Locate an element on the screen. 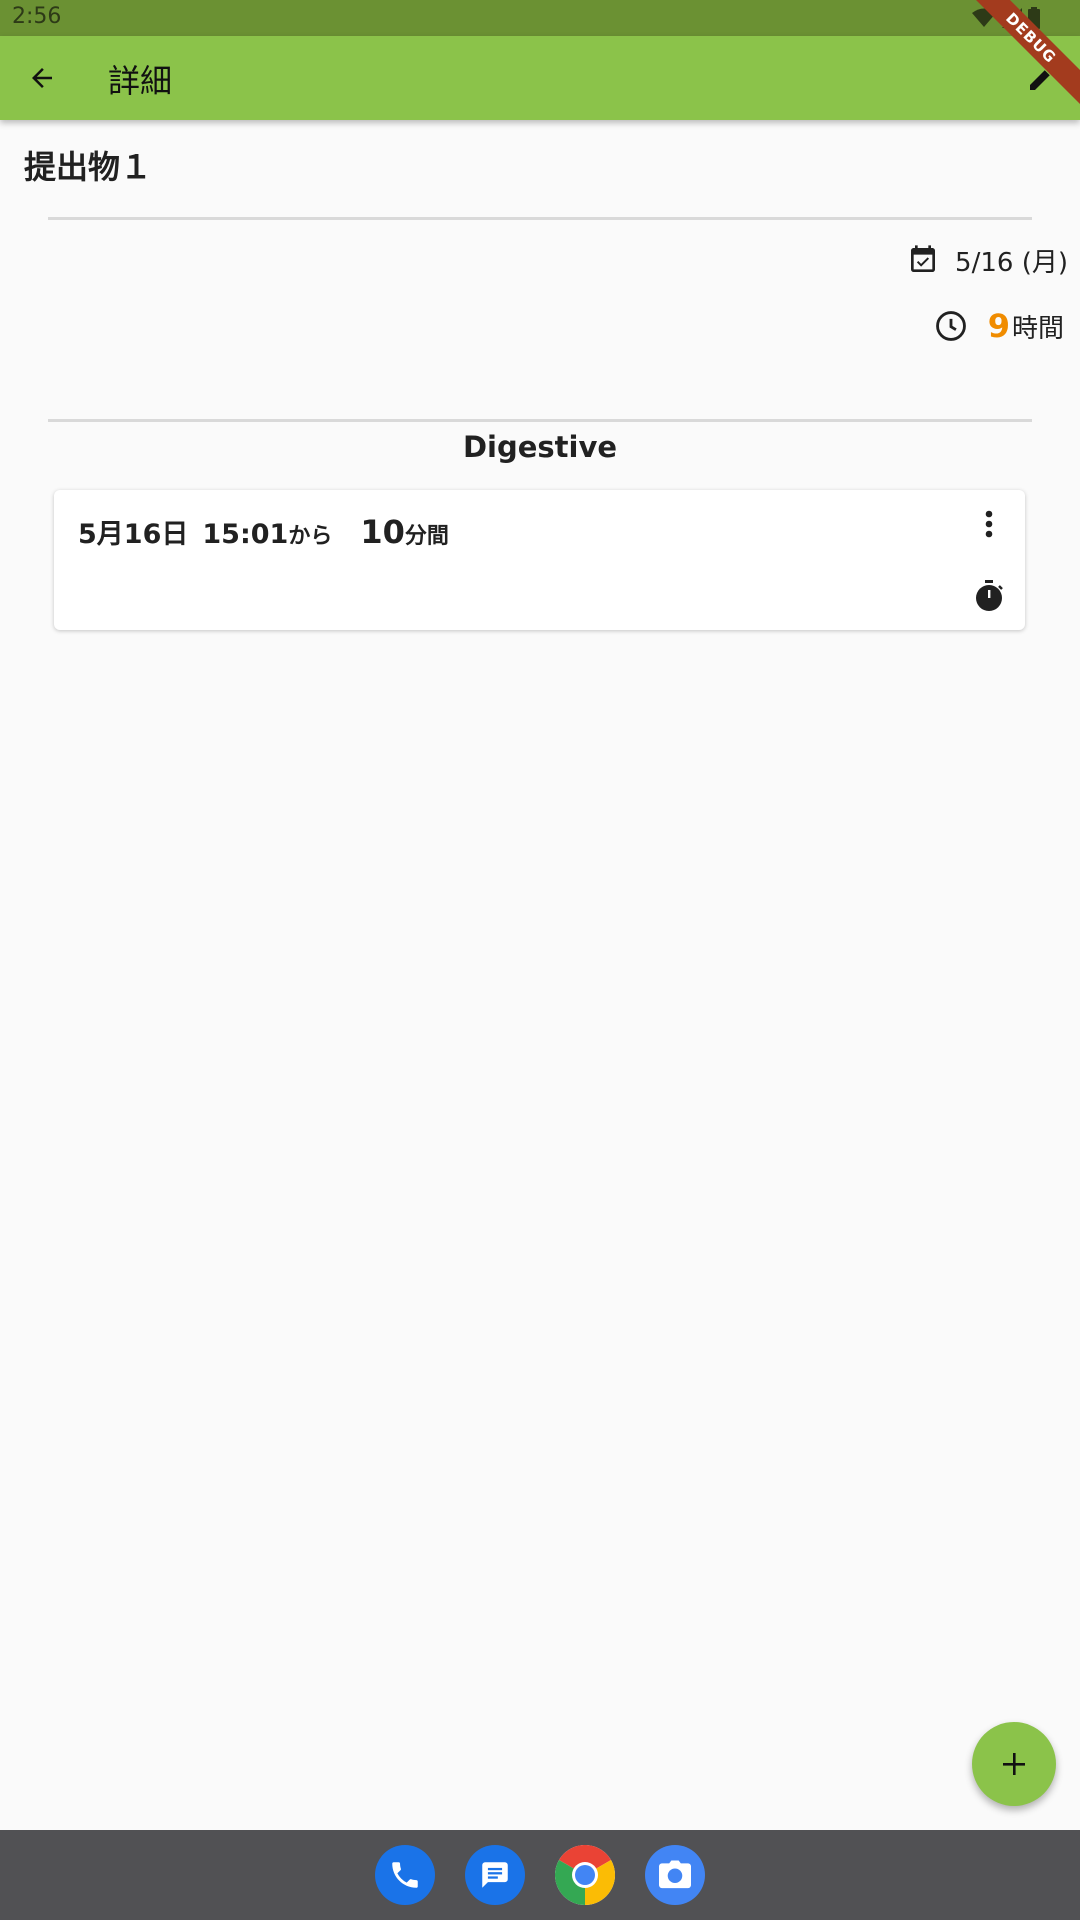  clock-icon is located at coordinates (950, 326).